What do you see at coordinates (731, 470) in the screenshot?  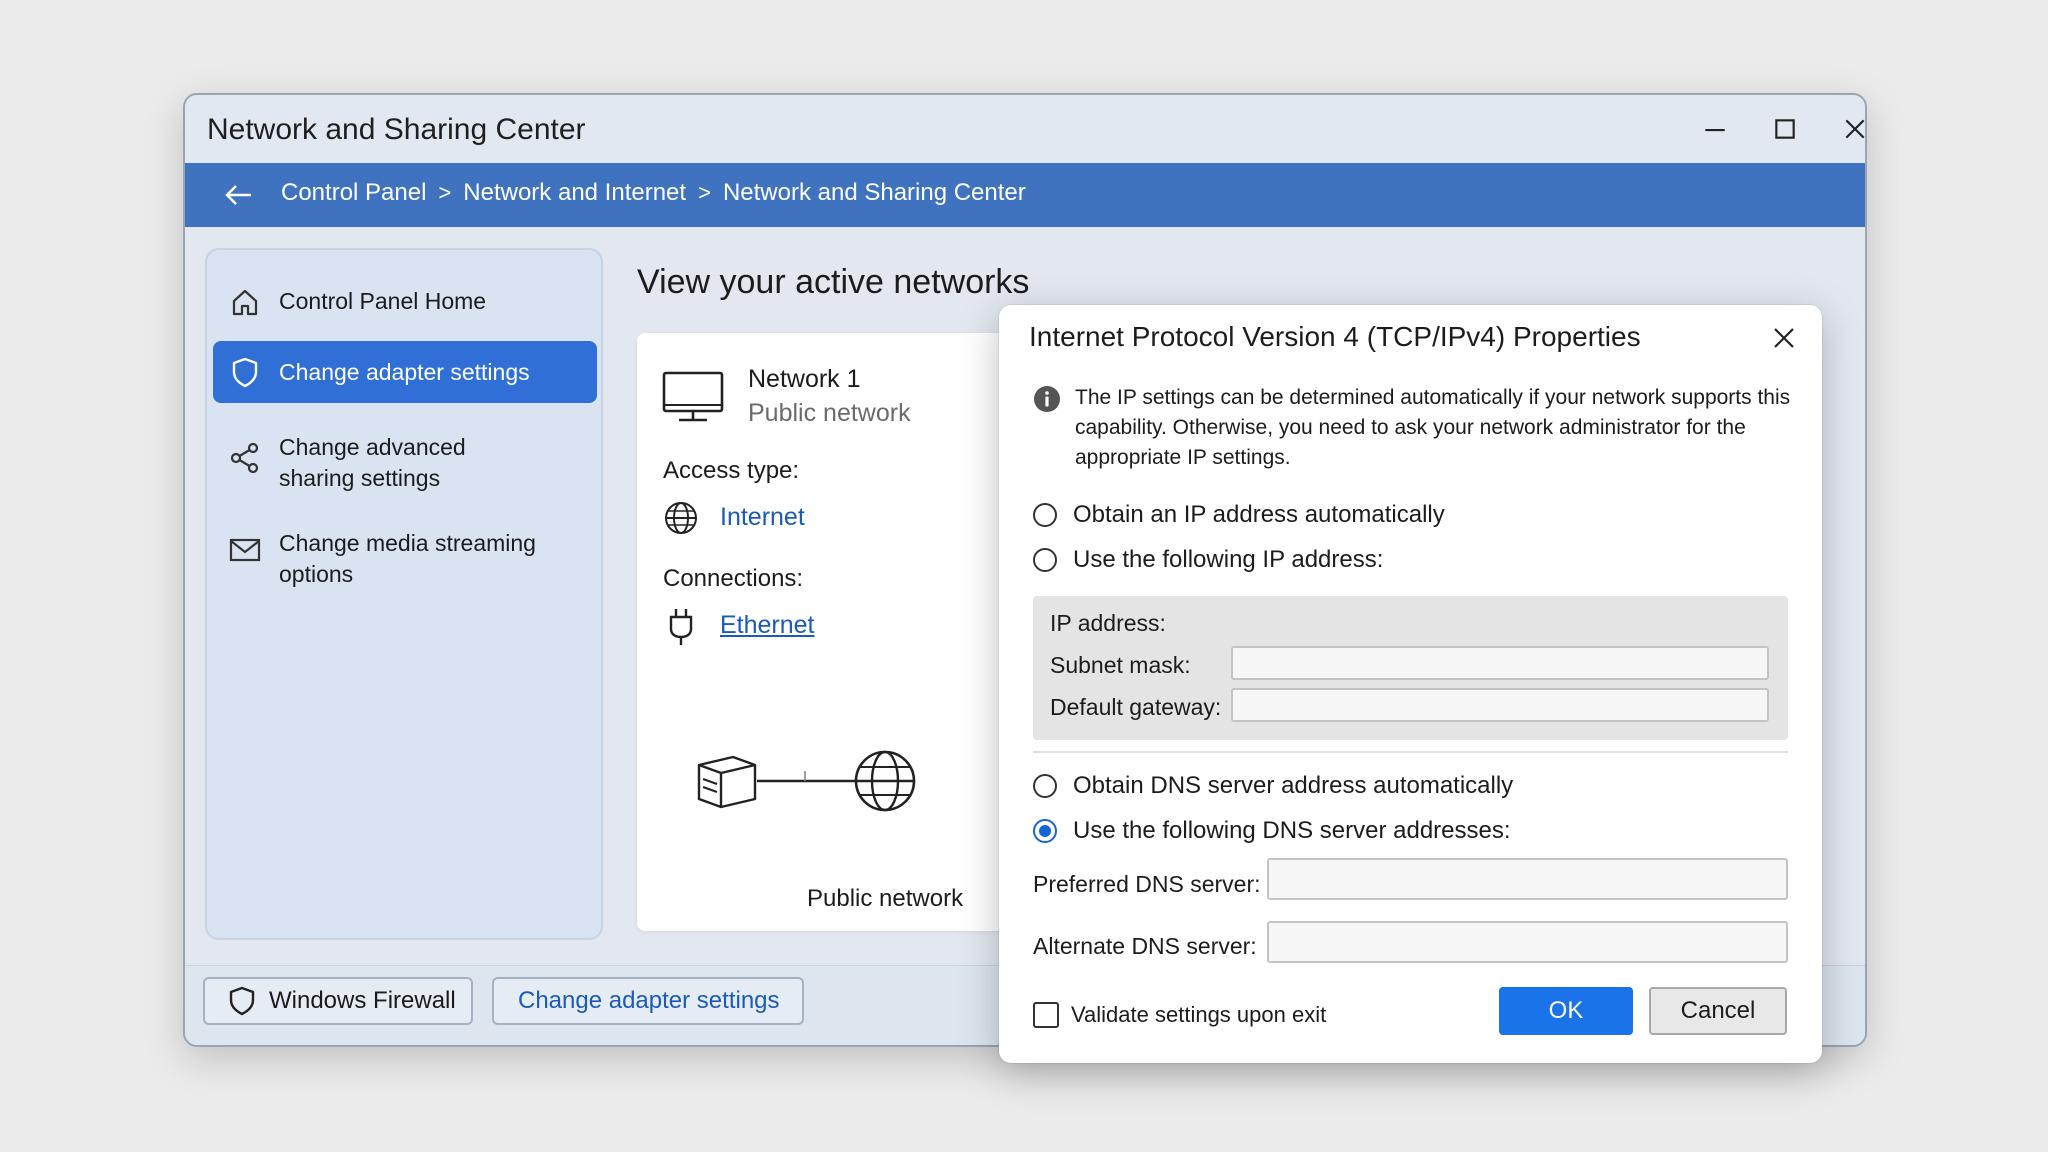 I see `access-type-label: Access type:` at bounding box center [731, 470].